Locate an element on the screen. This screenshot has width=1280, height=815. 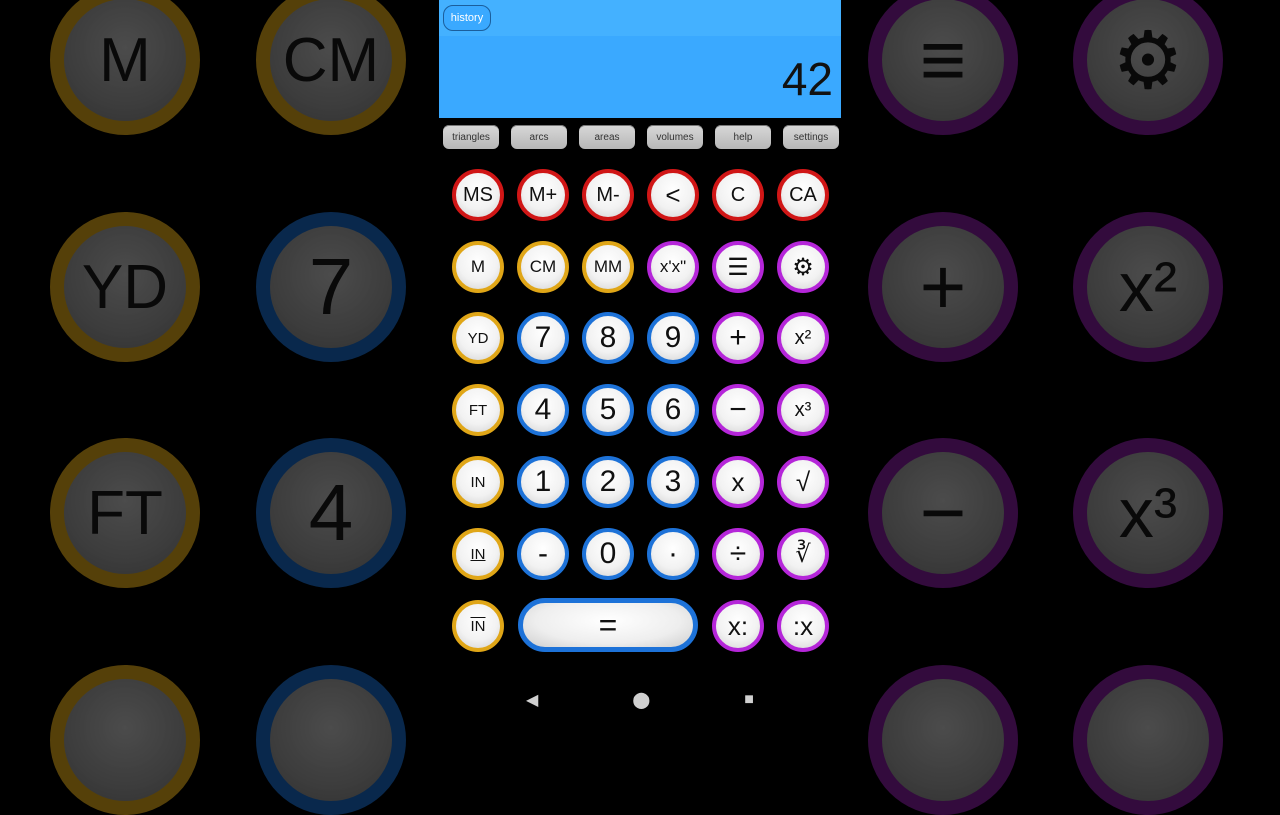
bg-key-settings: ⚙ is located at coordinates (1148, 67).